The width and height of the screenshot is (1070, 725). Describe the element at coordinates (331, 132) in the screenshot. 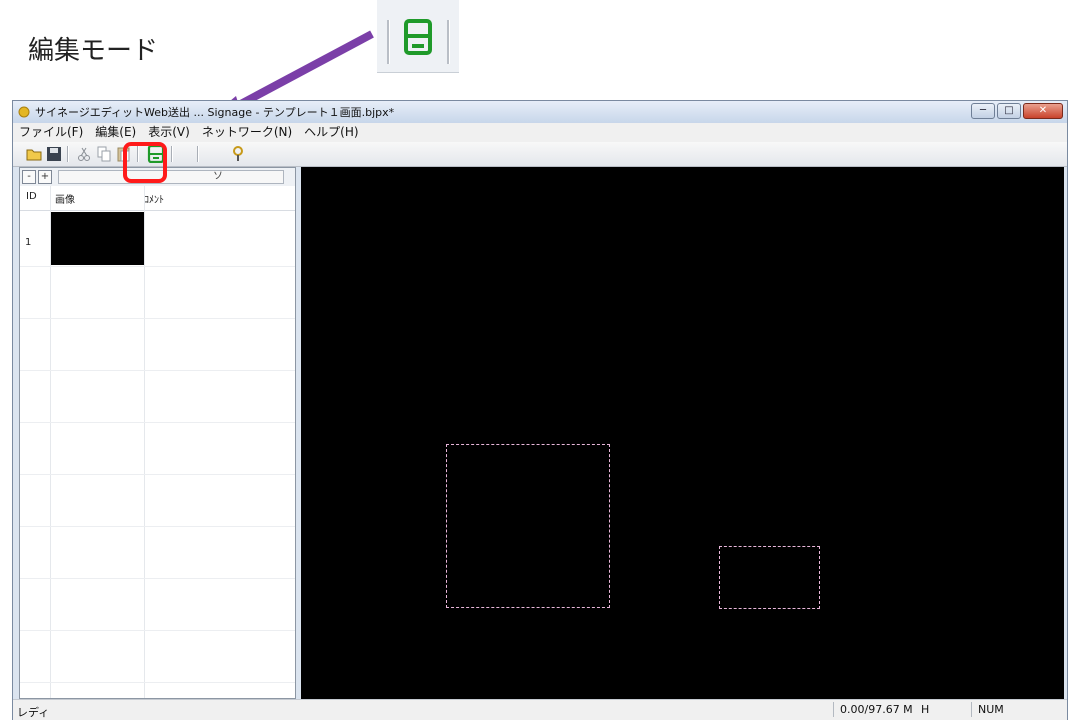

I see `menu-help: ヘルプ(H)` at that location.